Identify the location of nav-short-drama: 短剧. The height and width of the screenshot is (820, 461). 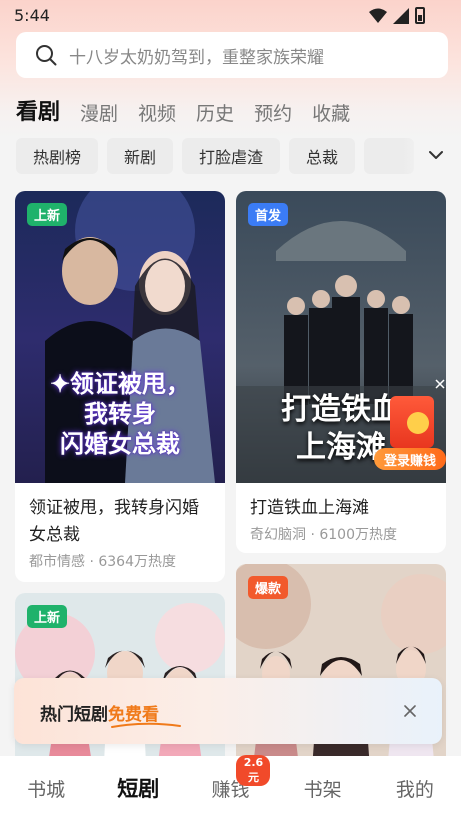
(138, 788).